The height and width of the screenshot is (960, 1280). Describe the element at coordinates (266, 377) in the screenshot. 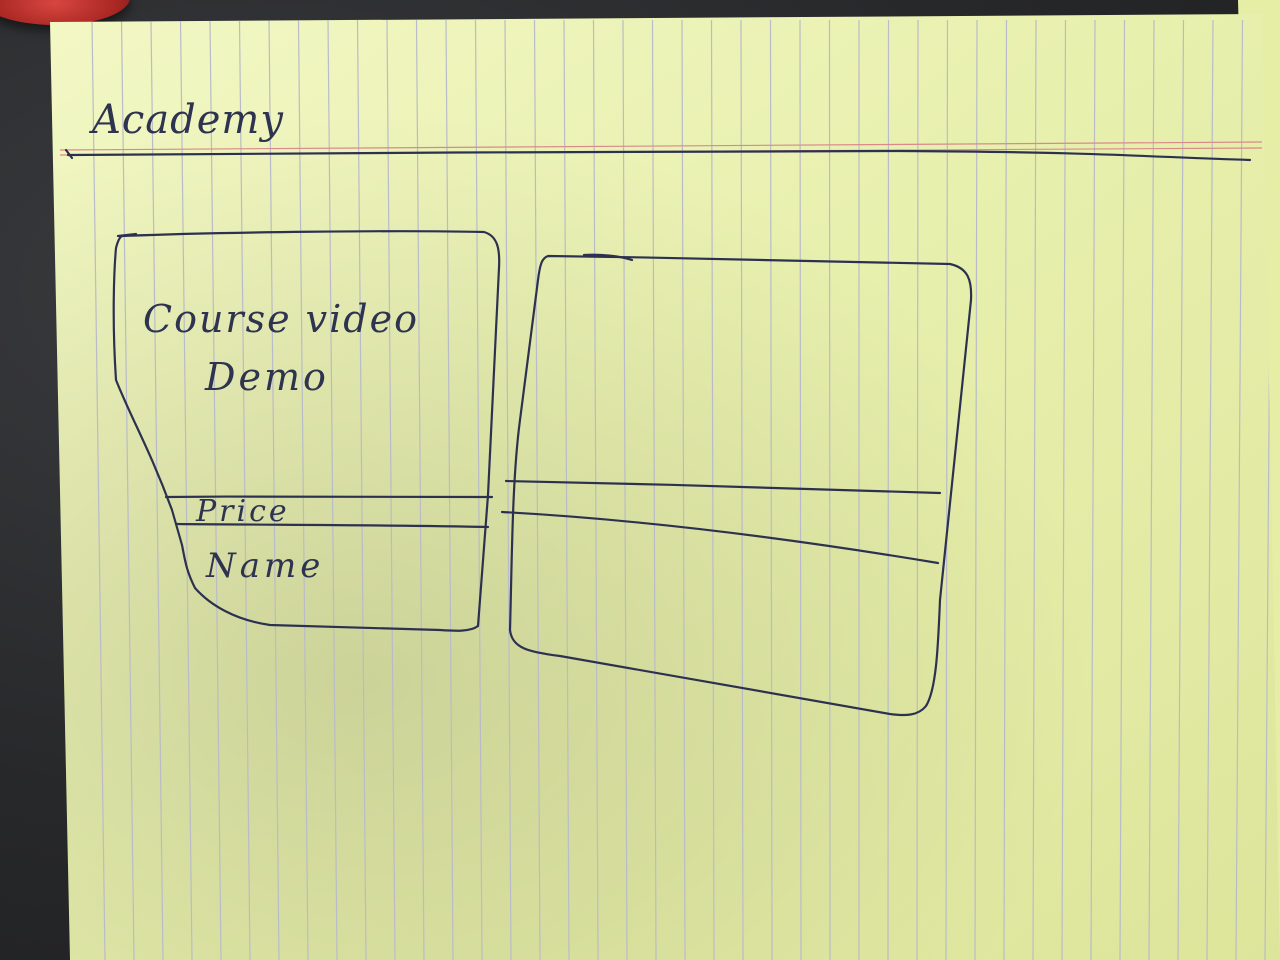

I see `media-placeholder-sublabel: Demo` at that location.